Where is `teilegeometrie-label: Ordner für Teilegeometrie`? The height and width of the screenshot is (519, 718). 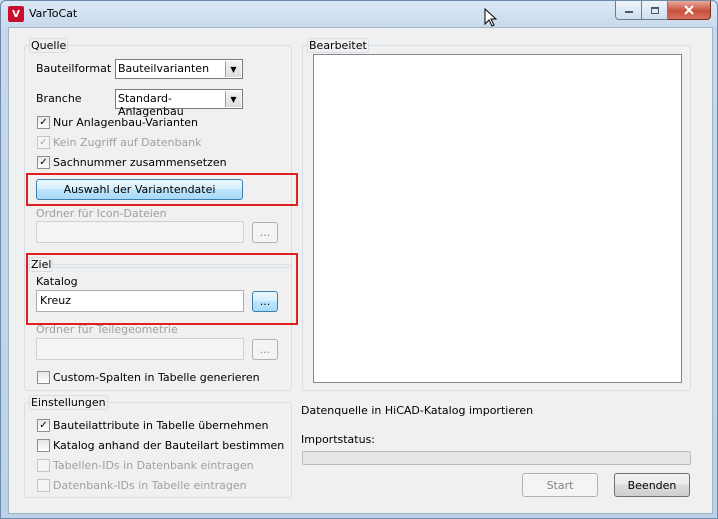
teilegeometrie-label: Ordner für Teilegeometrie is located at coordinates (107, 329).